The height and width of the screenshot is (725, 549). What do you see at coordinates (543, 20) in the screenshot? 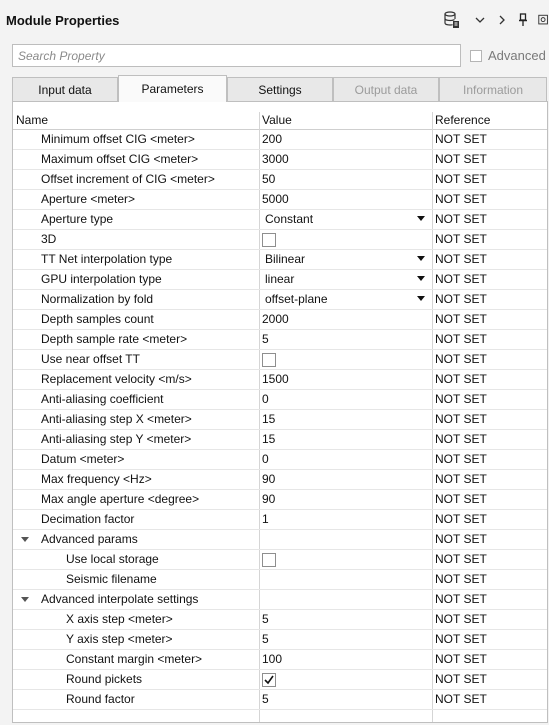
I see `float-window-icon` at bounding box center [543, 20].